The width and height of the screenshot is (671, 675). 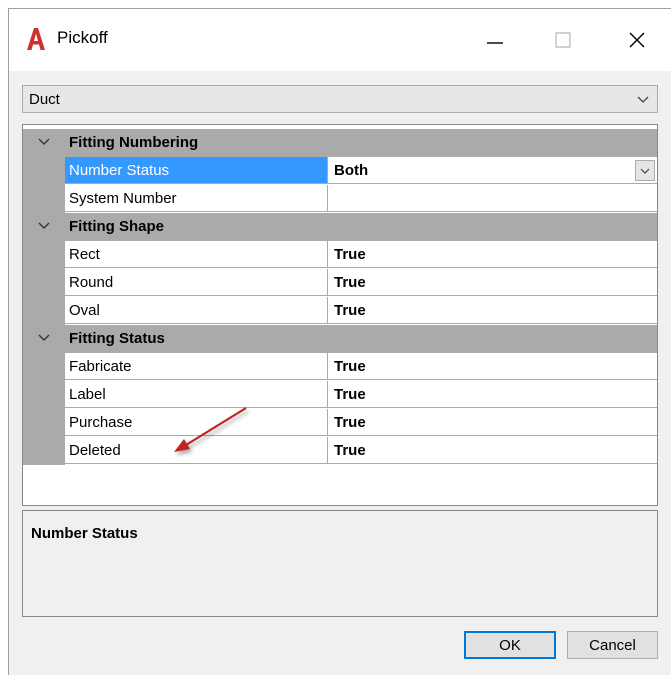 I want to click on property-row-rect: Rect True, so click(x=340, y=255).